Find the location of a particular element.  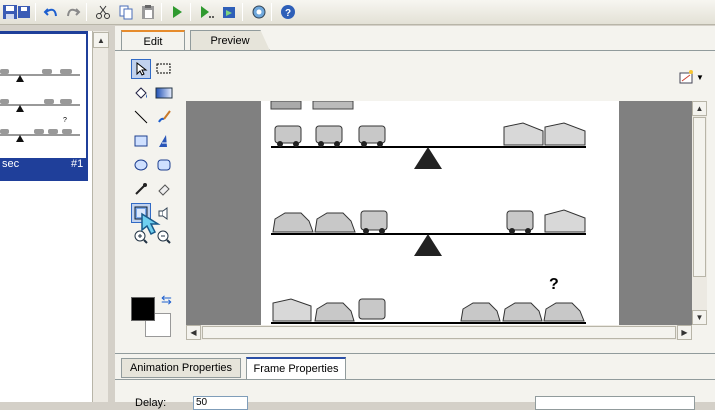

foreground-color-swatch is located at coordinates (143, 309).